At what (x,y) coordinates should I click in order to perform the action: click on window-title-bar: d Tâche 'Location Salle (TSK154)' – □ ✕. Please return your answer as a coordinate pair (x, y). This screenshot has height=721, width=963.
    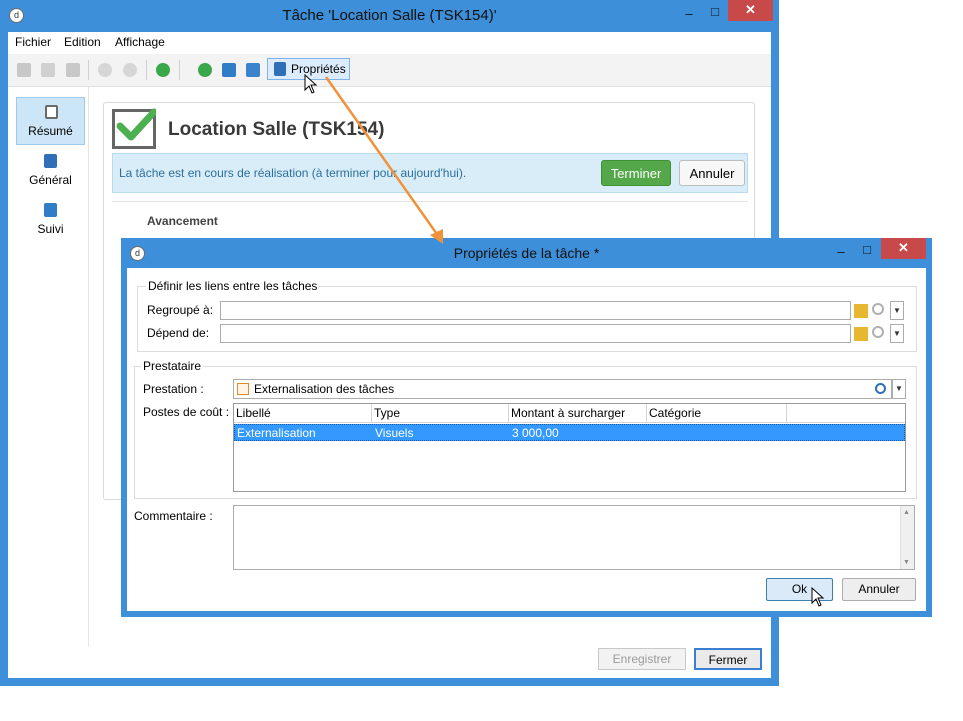
    Looking at the image, I should click on (389, 16).